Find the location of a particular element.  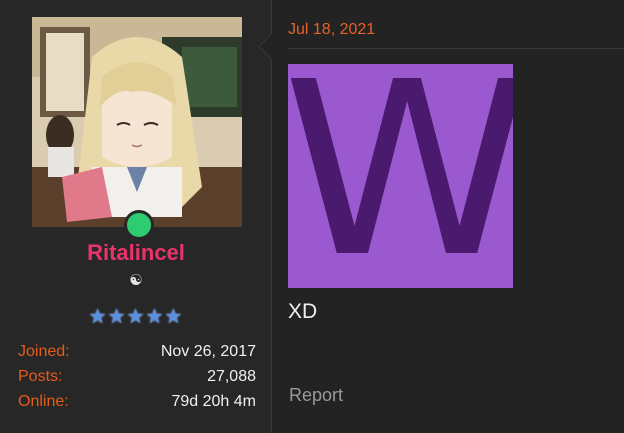

stat-online: Online: 79d 20h 4m is located at coordinates (137, 405).